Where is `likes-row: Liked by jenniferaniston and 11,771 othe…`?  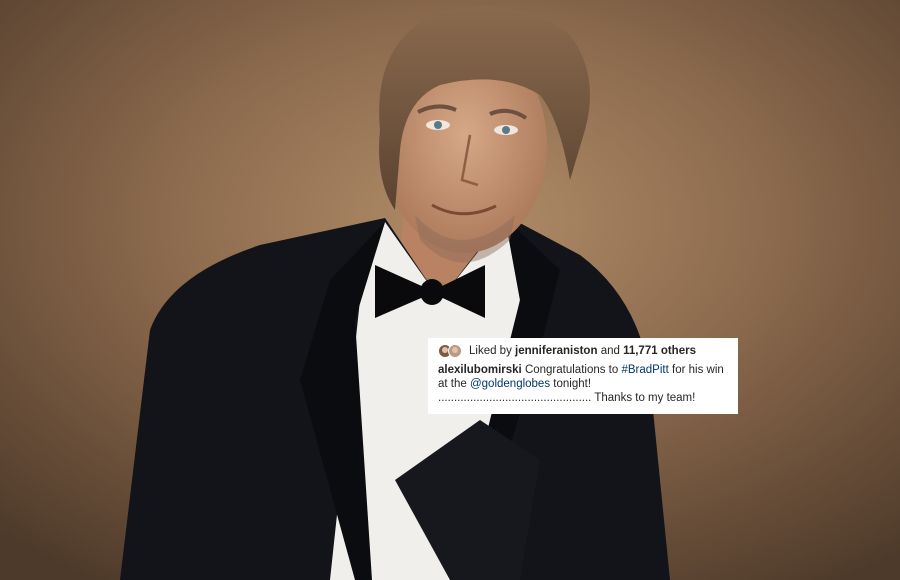
likes-row: Liked by jenniferaniston and 11,771 othe… is located at coordinates (583, 351).